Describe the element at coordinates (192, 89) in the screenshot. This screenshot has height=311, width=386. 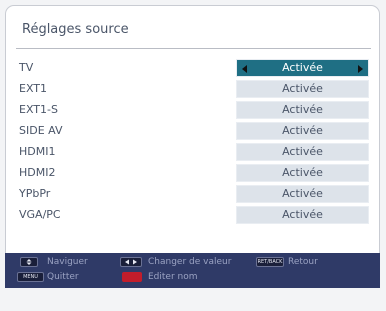
I see `list-item-ext1: EXT1 Activée` at that location.